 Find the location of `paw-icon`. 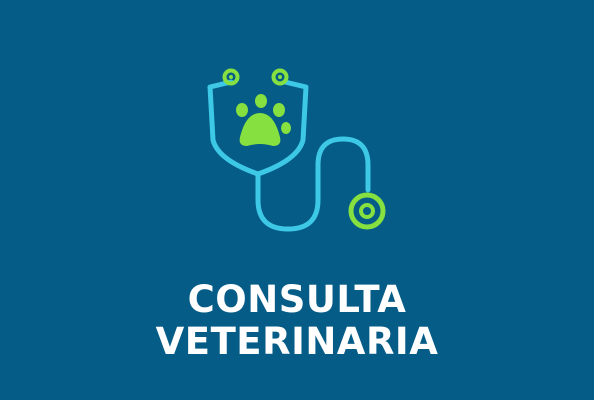

paw-icon is located at coordinates (263, 120).